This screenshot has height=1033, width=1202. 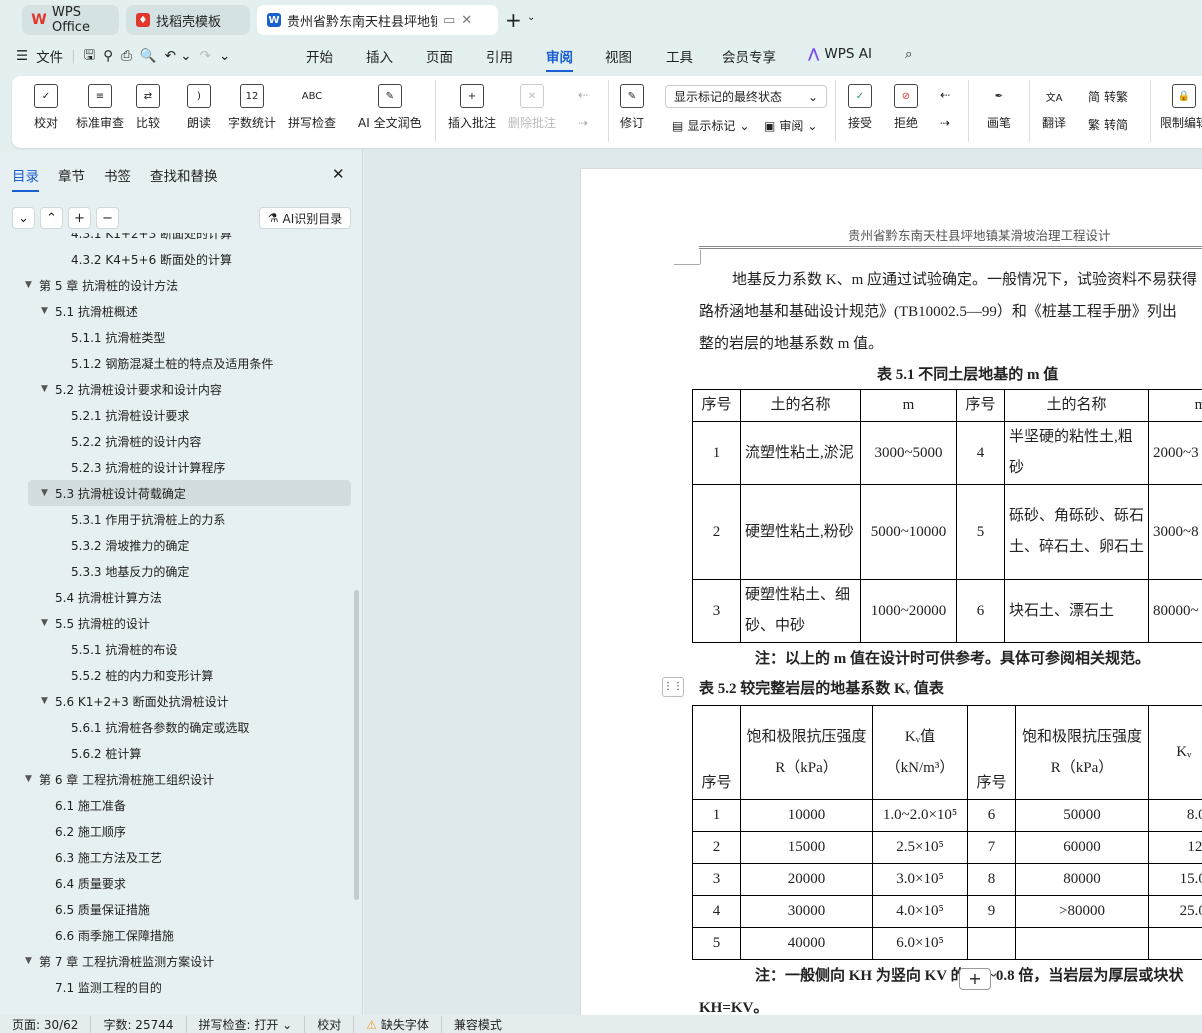 I want to click on prev-comment-icon: ⇠, so click(x=583, y=95).